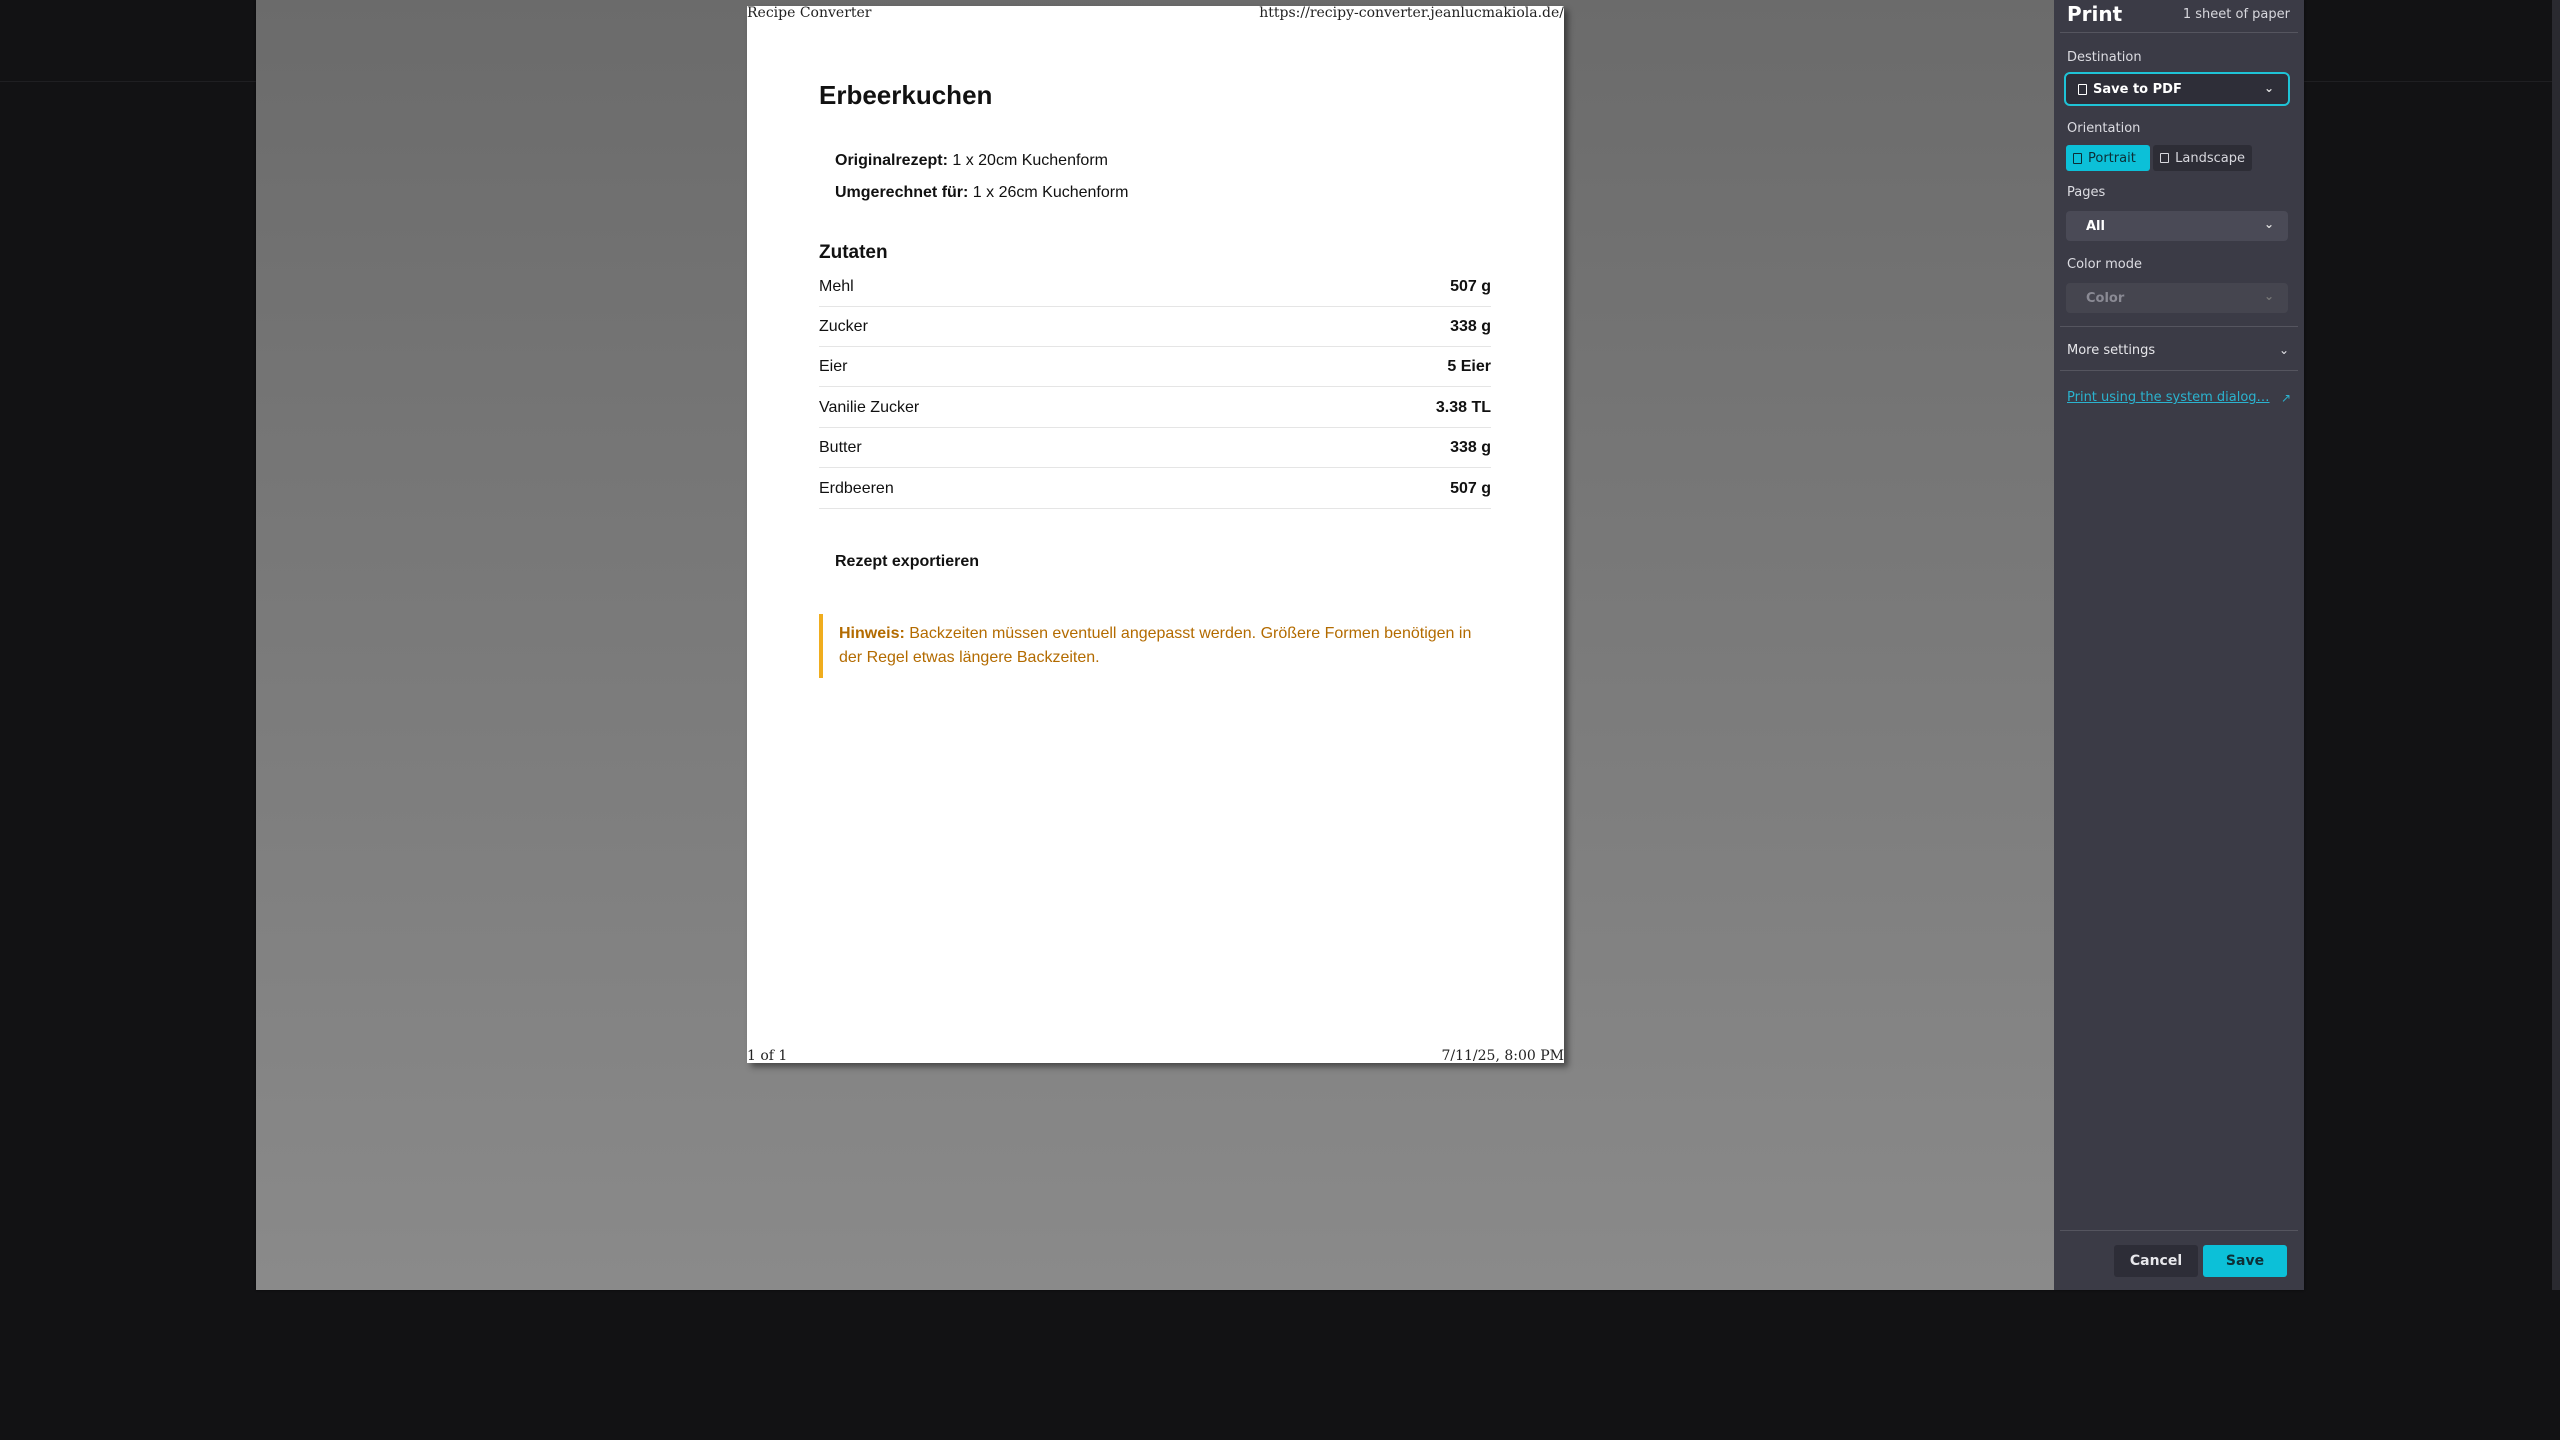 This screenshot has width=2560, height=1440. Describe the element at coordinates (1463, 407) in the screenshot. I see `ingredient-amount: 3.38 TL` at that location.